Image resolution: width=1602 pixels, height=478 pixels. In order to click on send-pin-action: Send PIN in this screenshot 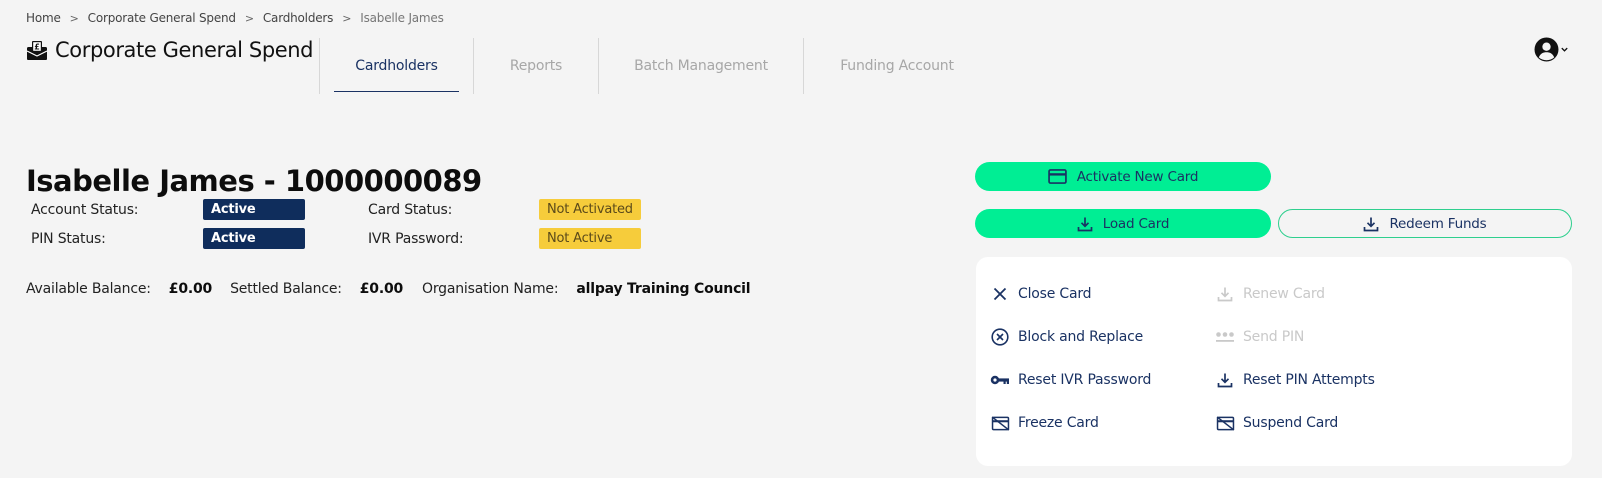, I will do `click(1259, 337)`.